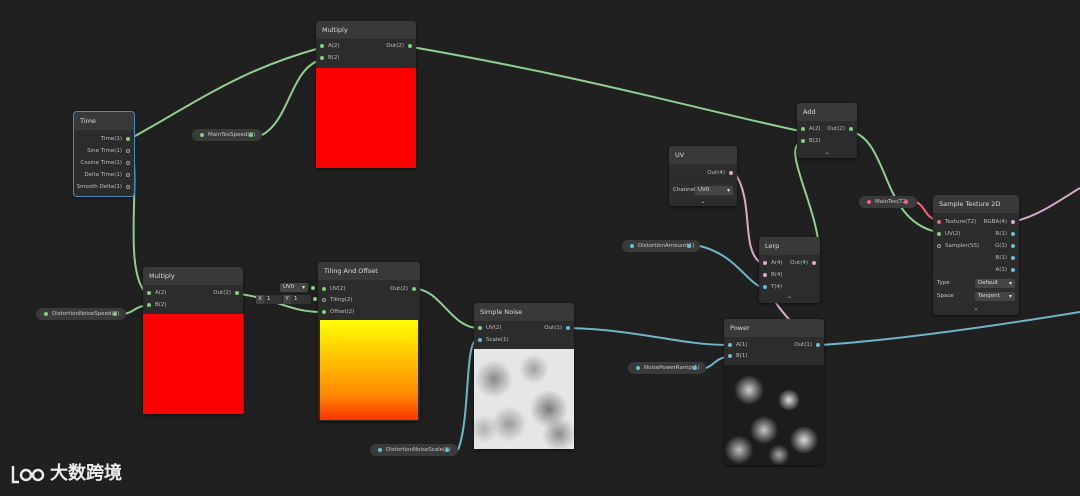  I want to click on input-port-scale: Scale(1), so click(493, 340).